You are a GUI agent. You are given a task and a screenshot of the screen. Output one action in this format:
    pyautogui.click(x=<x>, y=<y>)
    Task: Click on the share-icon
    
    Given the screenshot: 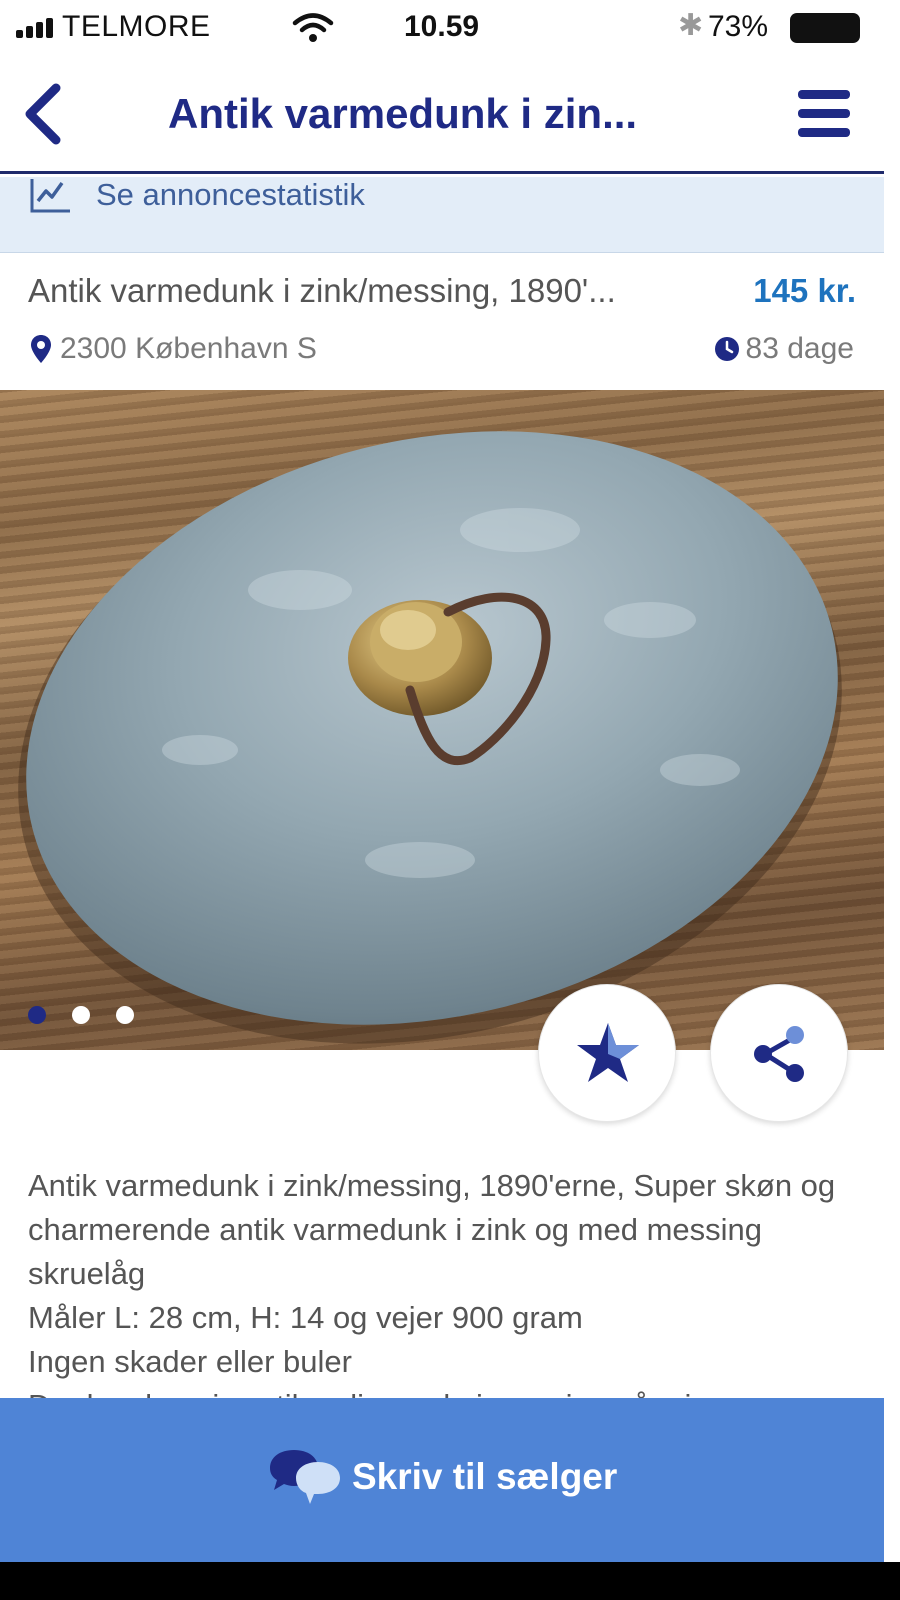 What is the action you would take?
    pyautogui.click(x=779, y=1054)
    